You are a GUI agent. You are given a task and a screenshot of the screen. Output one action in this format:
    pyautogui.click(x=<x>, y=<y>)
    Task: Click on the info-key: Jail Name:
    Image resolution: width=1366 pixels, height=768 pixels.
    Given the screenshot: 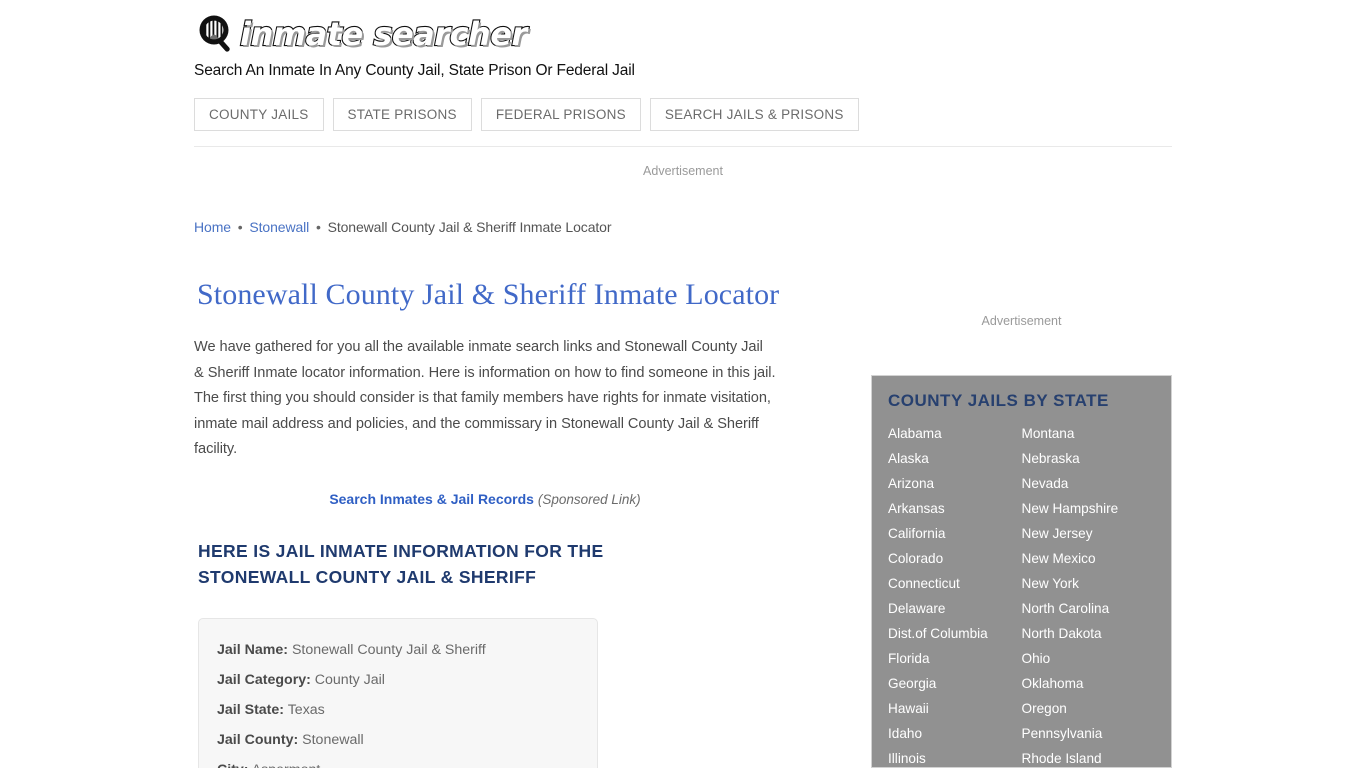 What is the action you would take?
    pyautogui.click(x=252, y=649)
    